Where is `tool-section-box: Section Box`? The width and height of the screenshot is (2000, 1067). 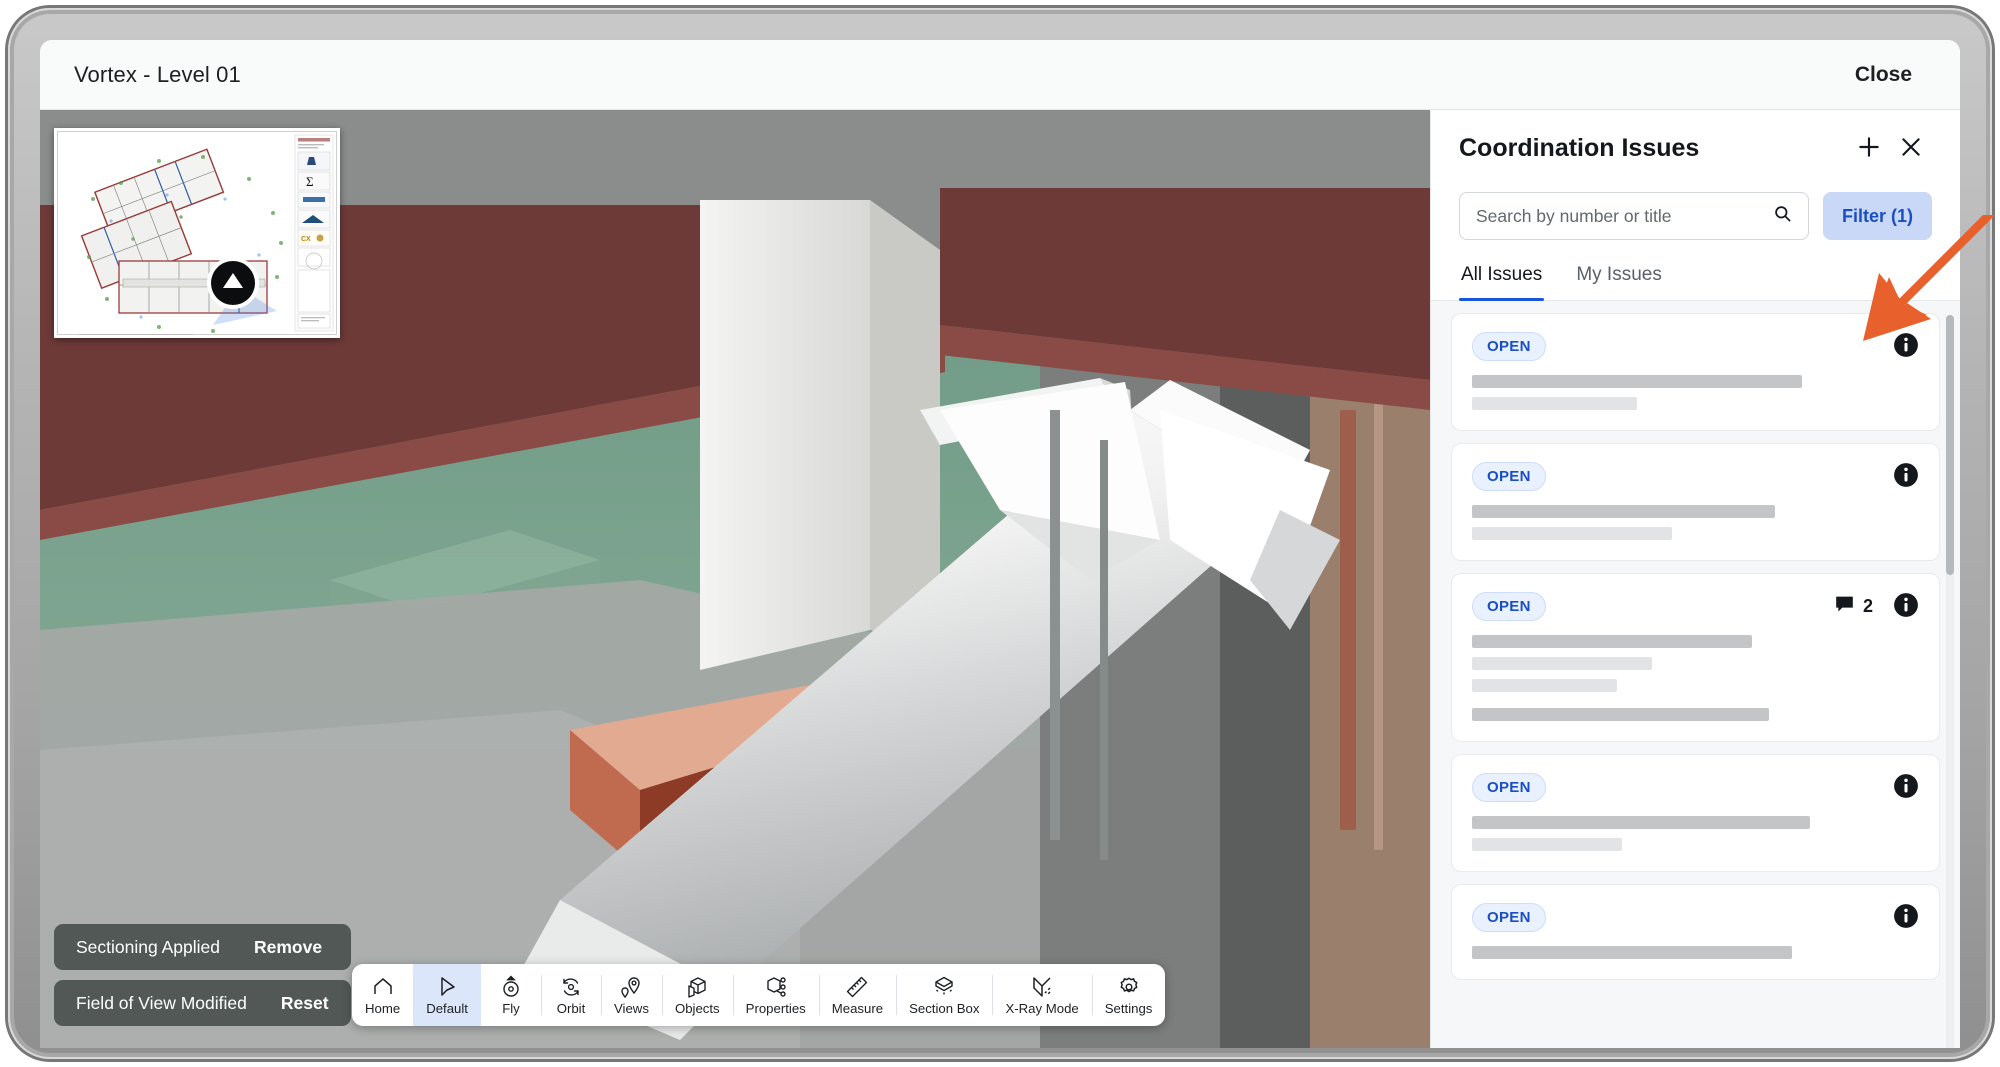
tool-section-box: Section Box is located at coordinates (944, 995).